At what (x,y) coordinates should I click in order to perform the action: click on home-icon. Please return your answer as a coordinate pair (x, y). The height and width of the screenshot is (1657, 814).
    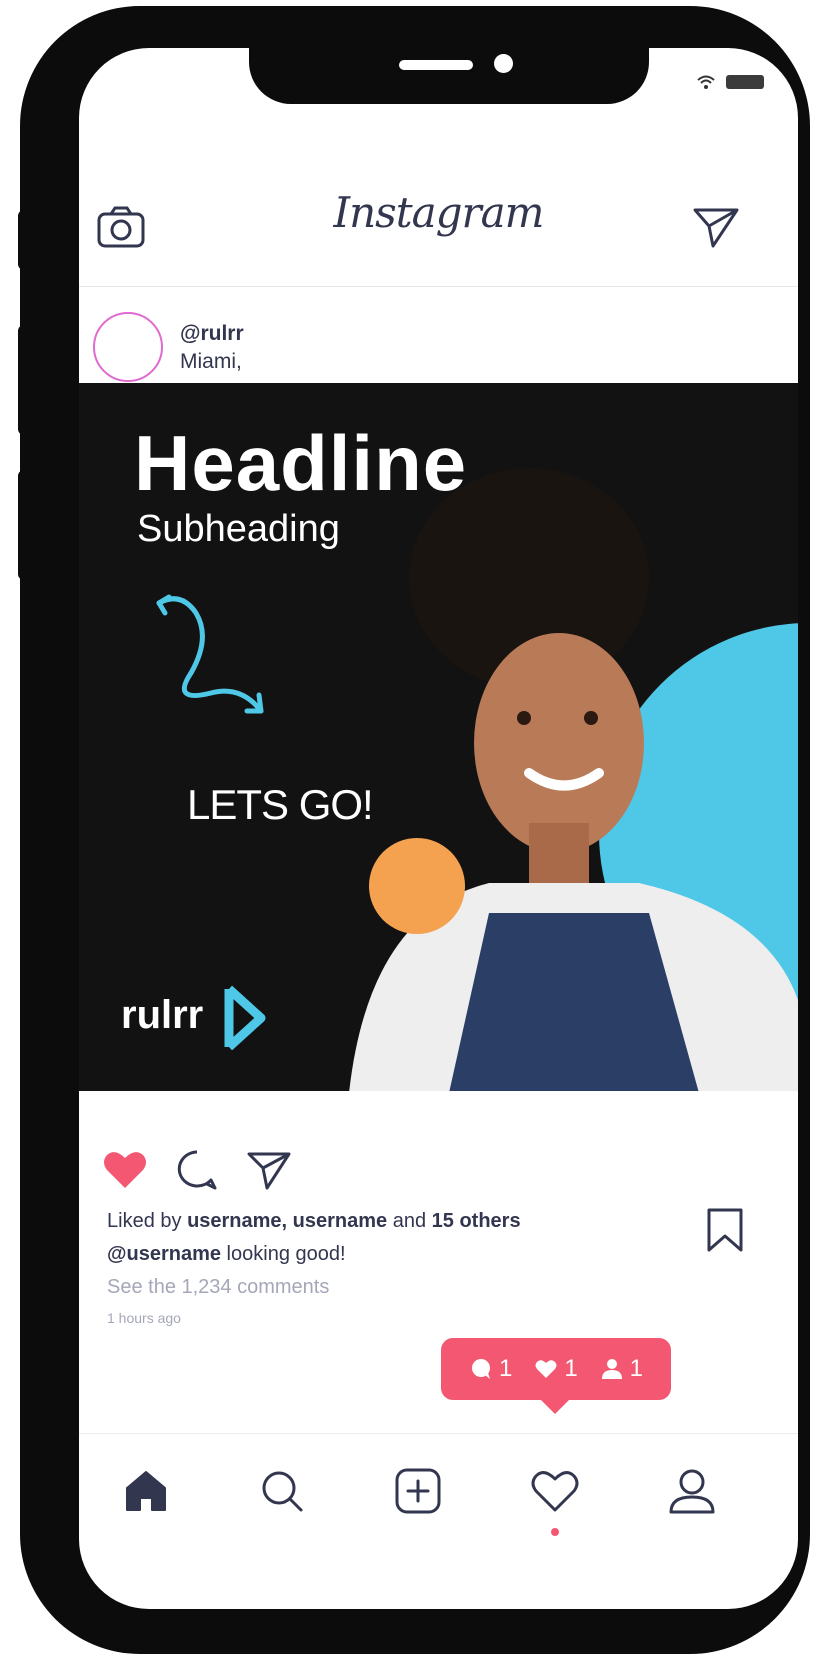
    Looking at the image, I should click on (146, 1491).